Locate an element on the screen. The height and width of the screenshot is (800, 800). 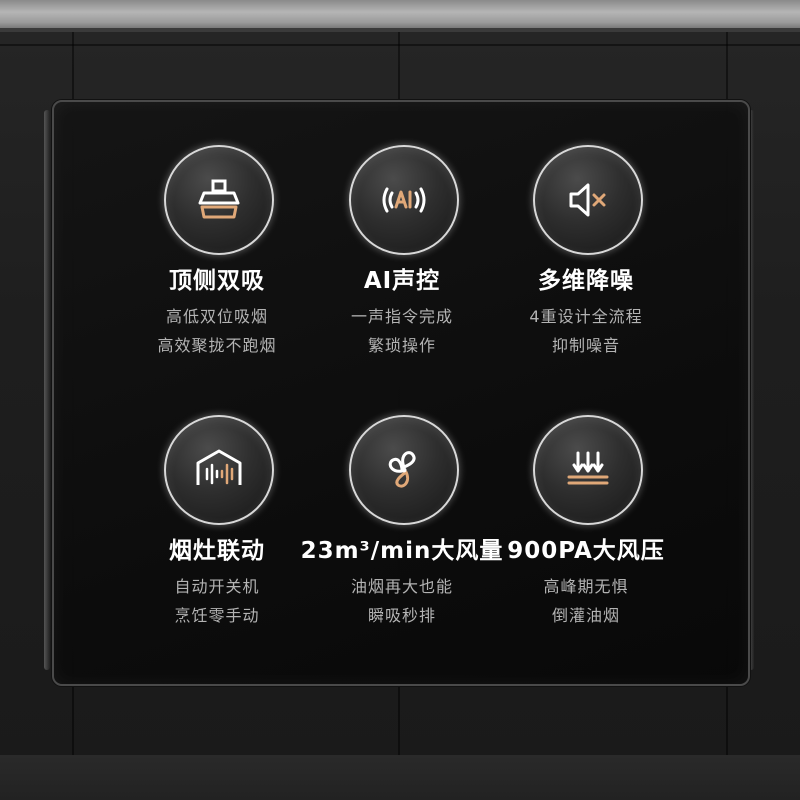
panel-handle-left is located at coordinates (47, 390).